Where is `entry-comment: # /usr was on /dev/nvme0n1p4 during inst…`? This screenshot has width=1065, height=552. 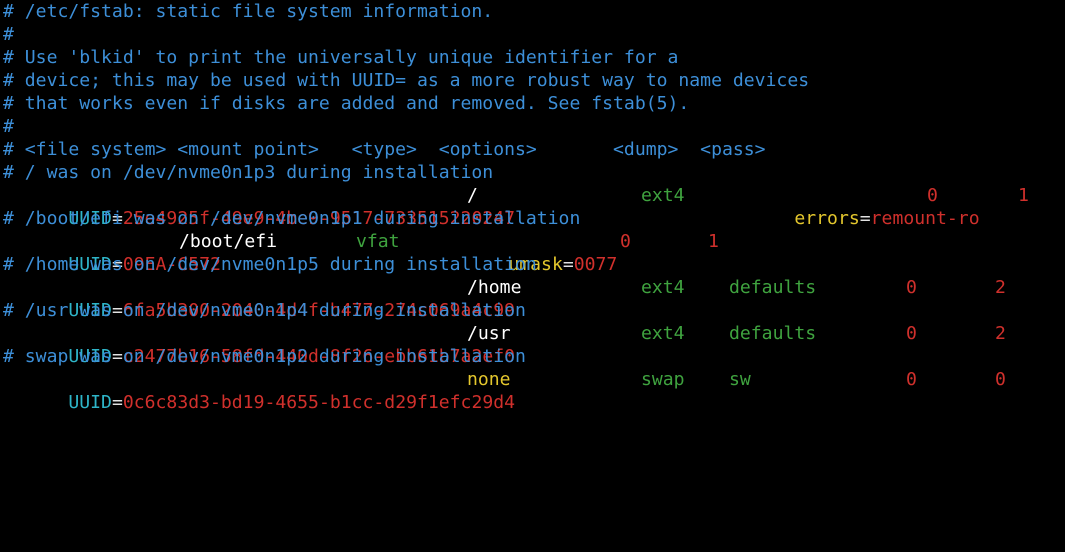 entry-comment: # /usr was on /dev/nvme0n1p4 during inst… is located at coordinates (264, 310).